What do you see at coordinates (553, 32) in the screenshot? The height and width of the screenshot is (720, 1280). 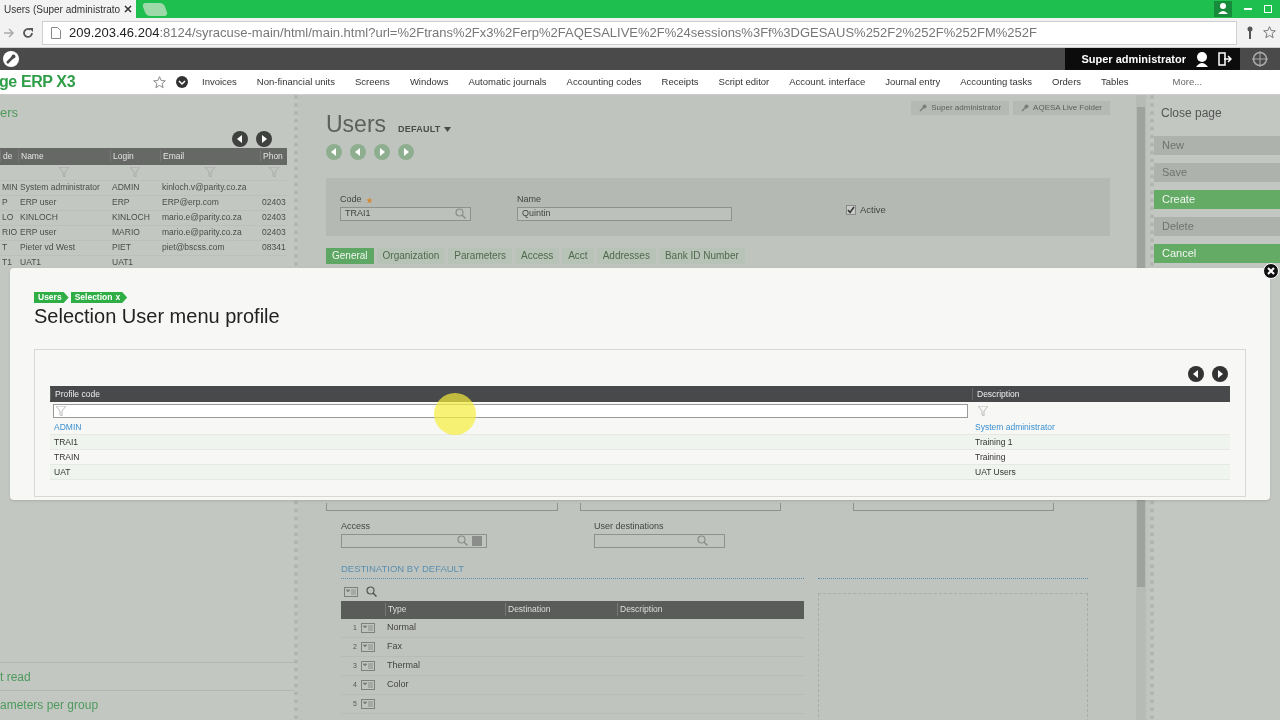 I see `url-text: 209.203.46.204:8124/syracuse-main/html/main.html?url=%2Ftrans%2Fx3%2Ferp%2FAQESALIVE%2F%24sessions%3Ff%3DGESAUS%252F2%252F%252FM%252F` at bounding box center [553, 32].